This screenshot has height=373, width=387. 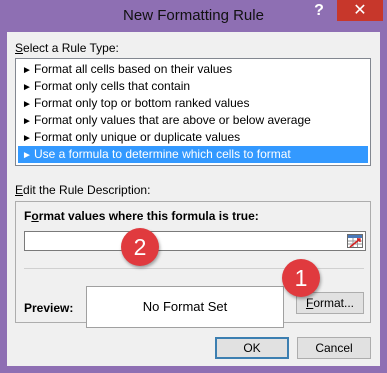 What do you see at coordinates (185, 307) in the screenshot?
I see `preview-box: No Format Set` at bounding box center [185, 307].